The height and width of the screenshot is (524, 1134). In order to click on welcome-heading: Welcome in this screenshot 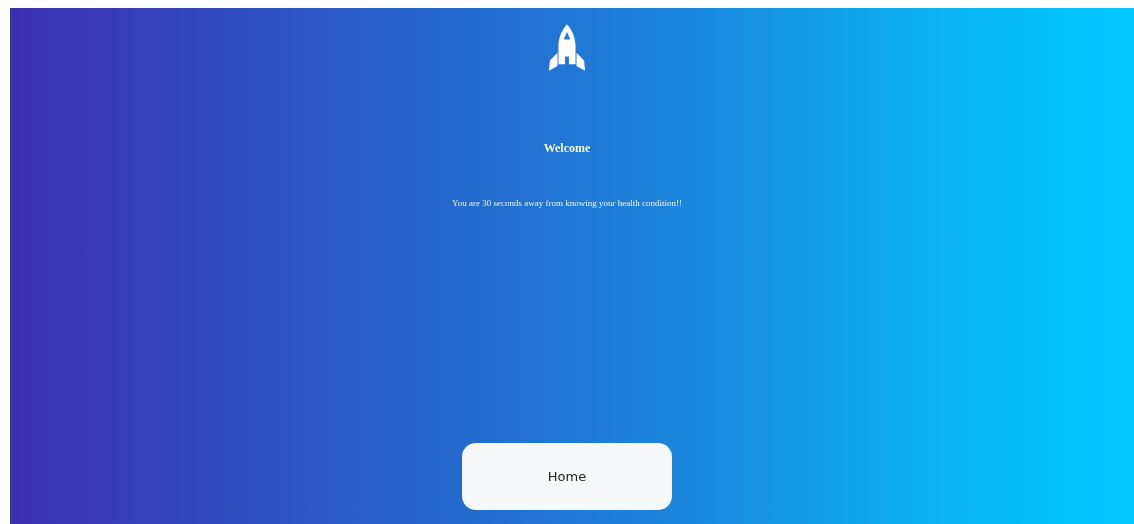, I will do `click(567, 148)`.